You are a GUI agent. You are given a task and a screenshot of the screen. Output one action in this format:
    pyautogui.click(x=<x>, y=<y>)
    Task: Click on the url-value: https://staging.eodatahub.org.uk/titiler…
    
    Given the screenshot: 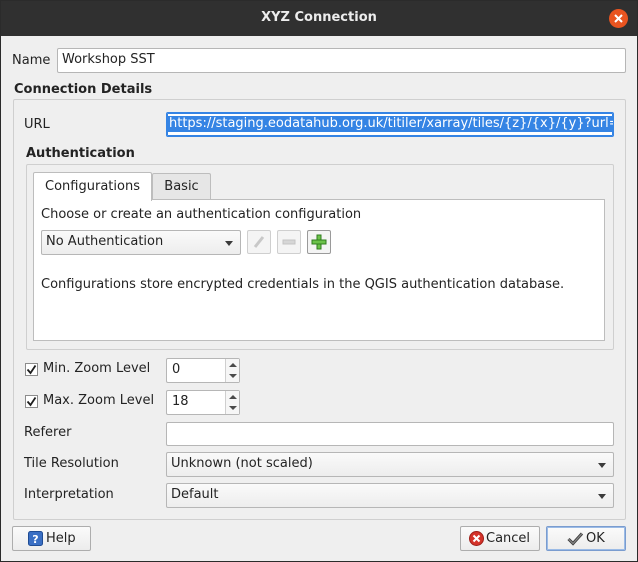 What is the action you would take?
    pyautogui.click(x=390, y=124)
    